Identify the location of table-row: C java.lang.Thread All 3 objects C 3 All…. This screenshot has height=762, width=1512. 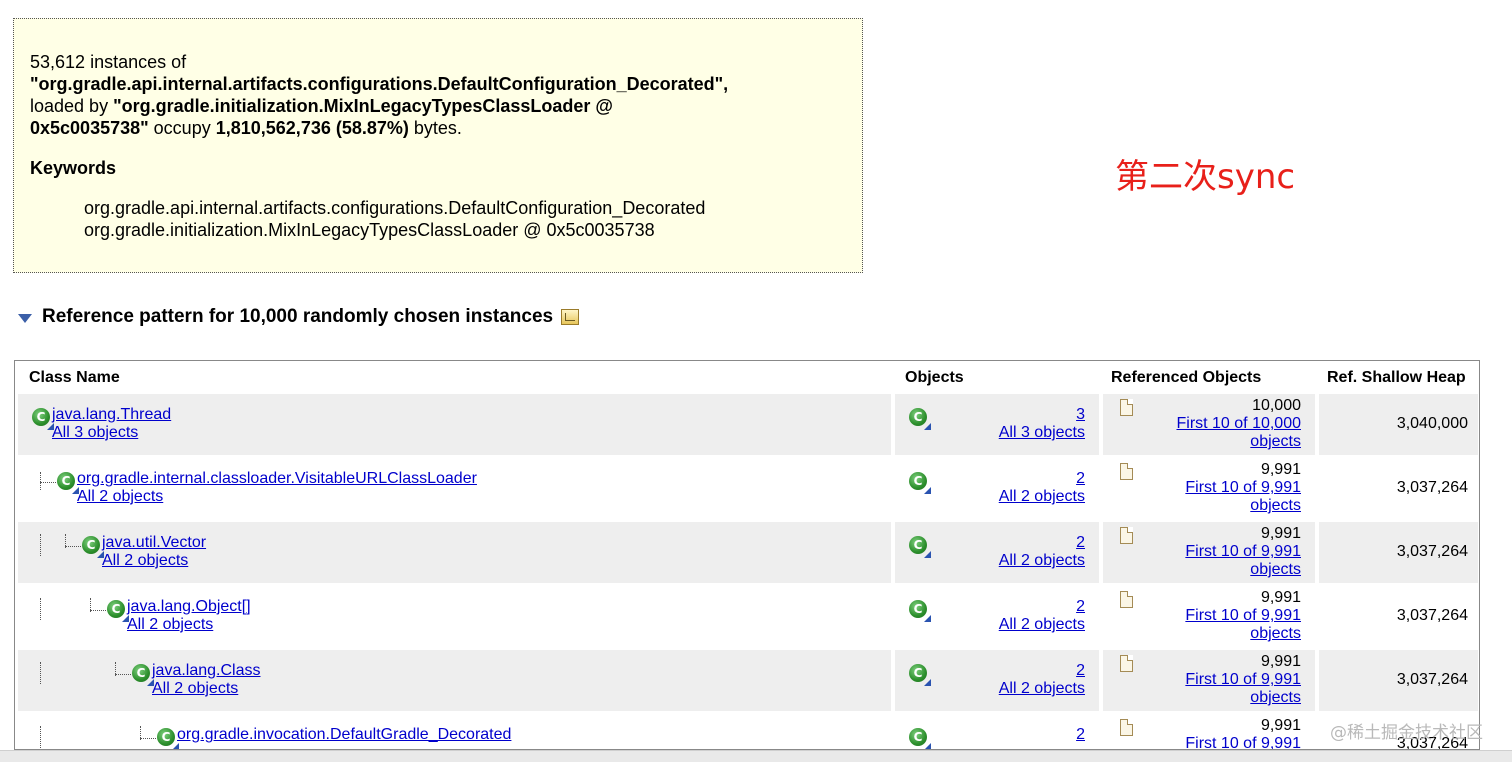
(748, 424).